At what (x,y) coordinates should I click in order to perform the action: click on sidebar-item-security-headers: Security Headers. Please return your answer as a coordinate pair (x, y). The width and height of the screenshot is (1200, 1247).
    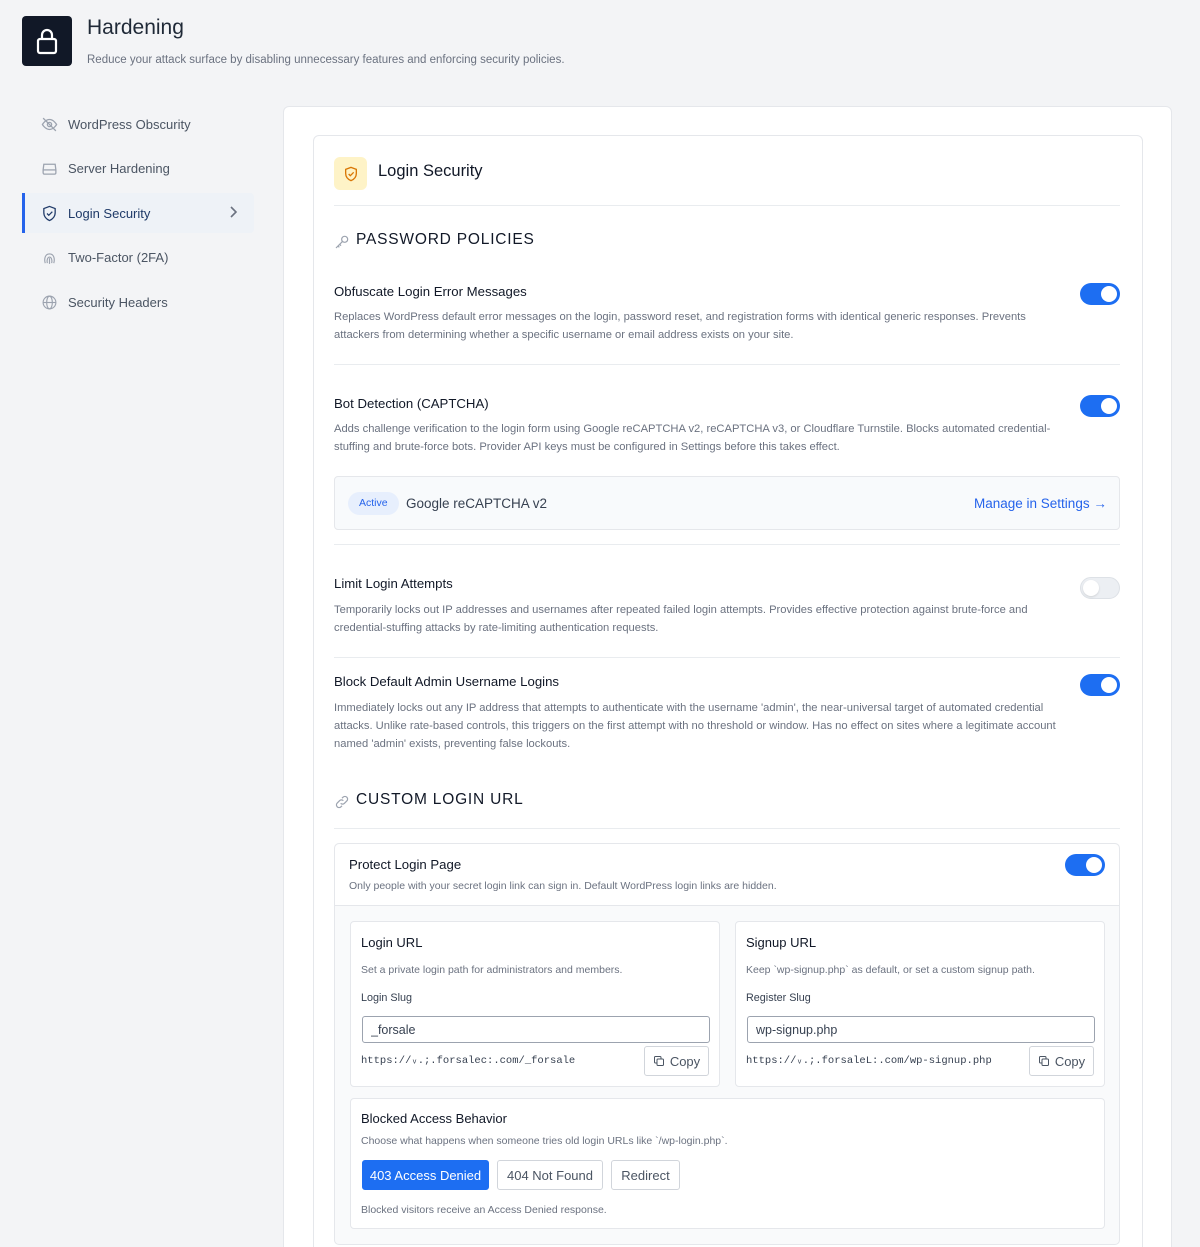
    Looking at the image, I should click on (138, 302).